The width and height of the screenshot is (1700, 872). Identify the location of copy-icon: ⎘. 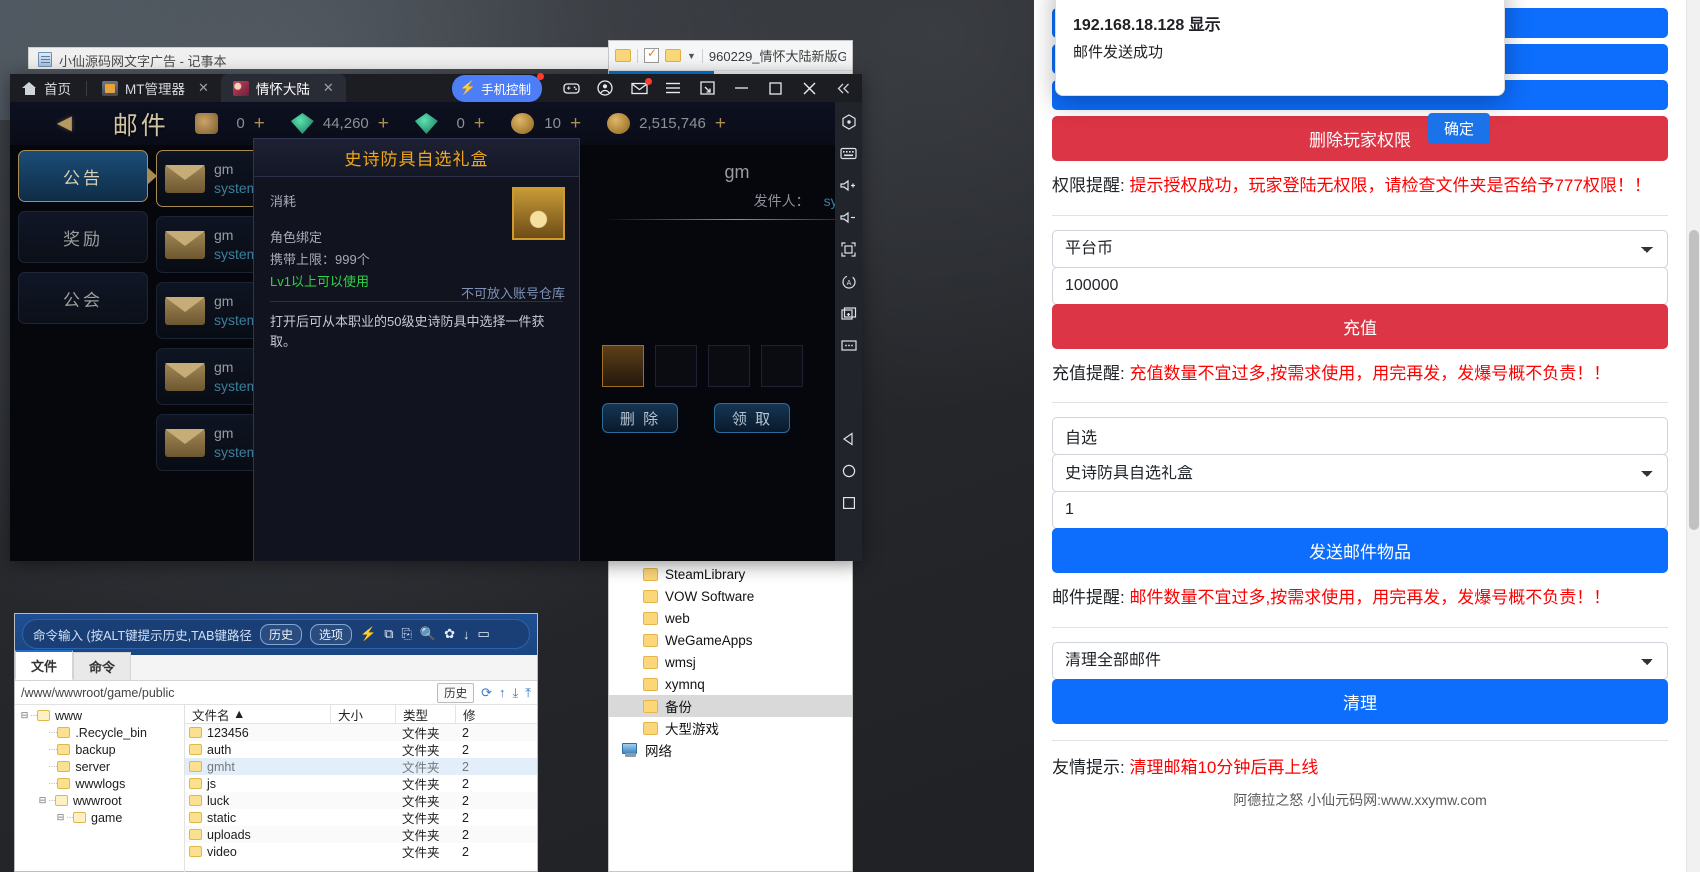
(407, 634).